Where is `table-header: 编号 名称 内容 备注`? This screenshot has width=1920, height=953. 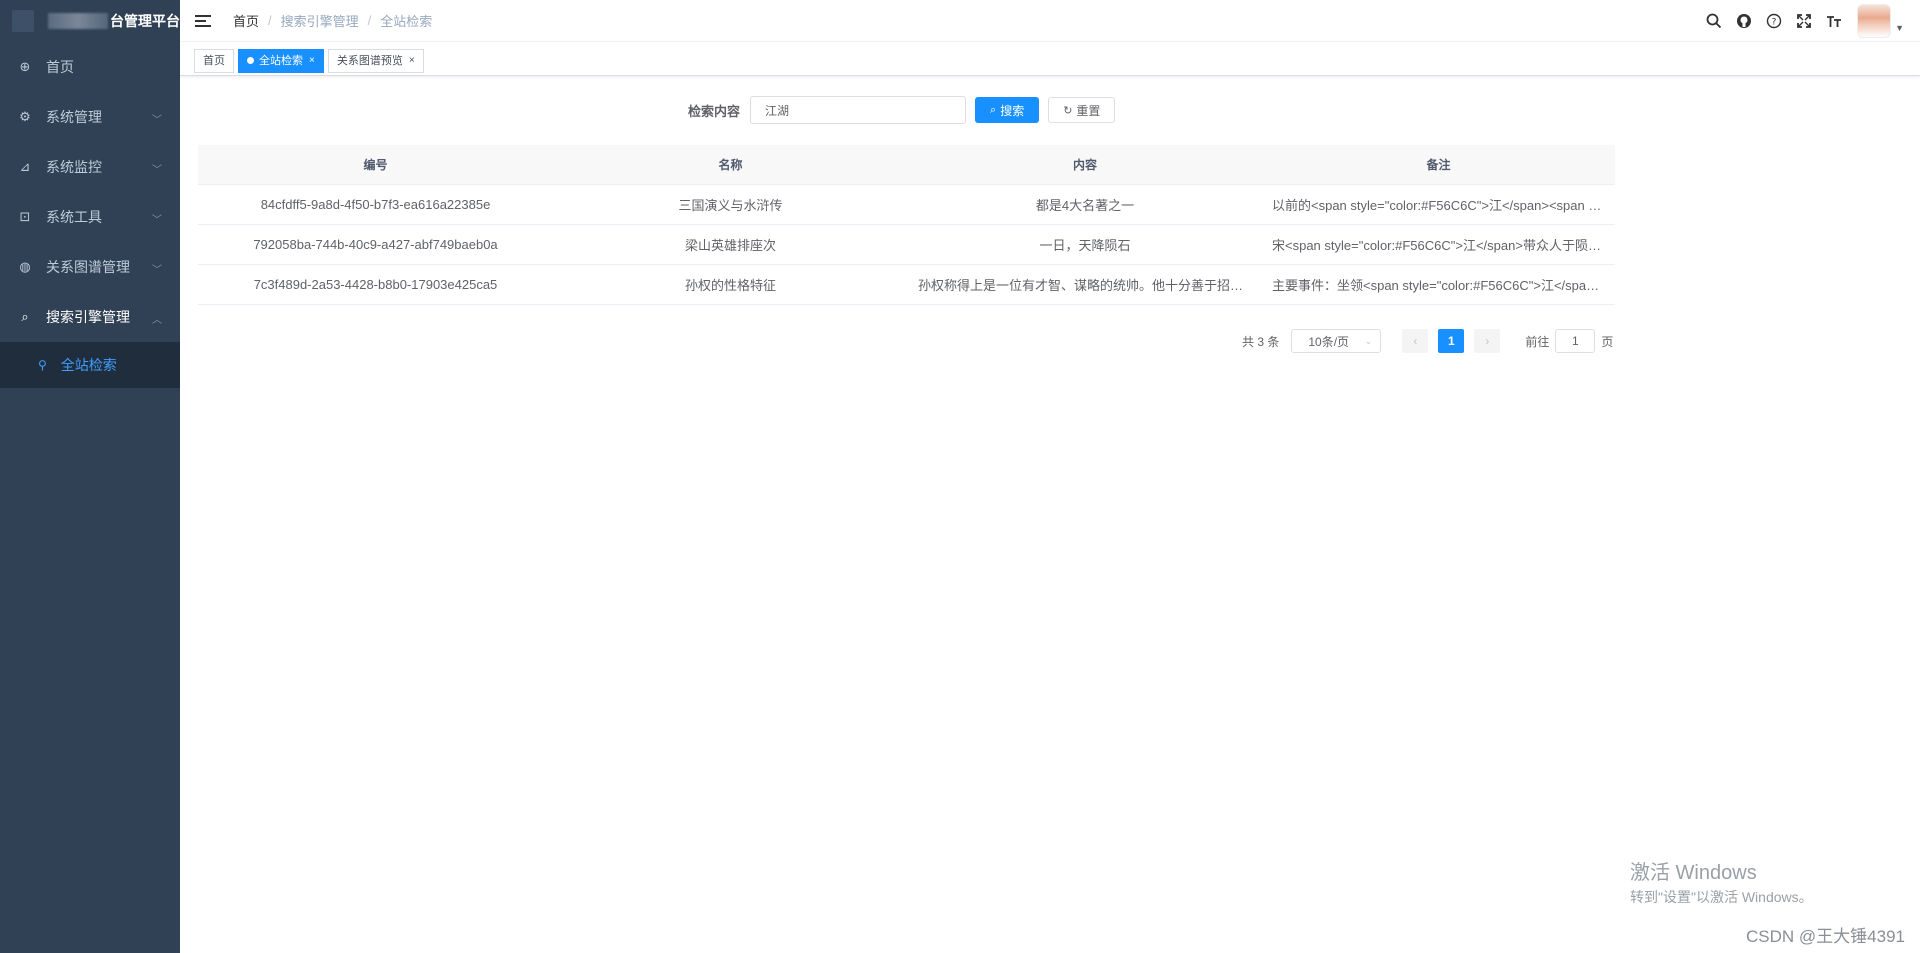
table-header: 编号 名称 内容 备注 is located at coordinates (906, 165).